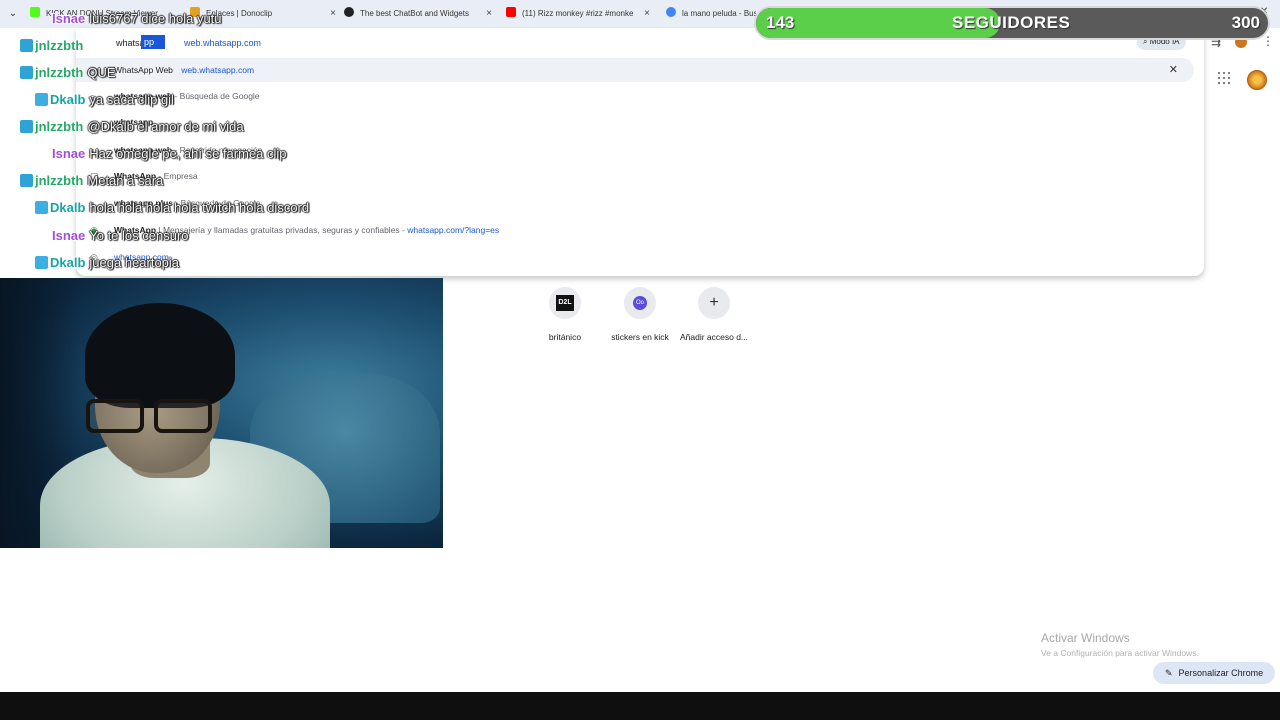 This screenshot has height=720, width=1280. I want to click on youtube-icon, so click(511, 12).